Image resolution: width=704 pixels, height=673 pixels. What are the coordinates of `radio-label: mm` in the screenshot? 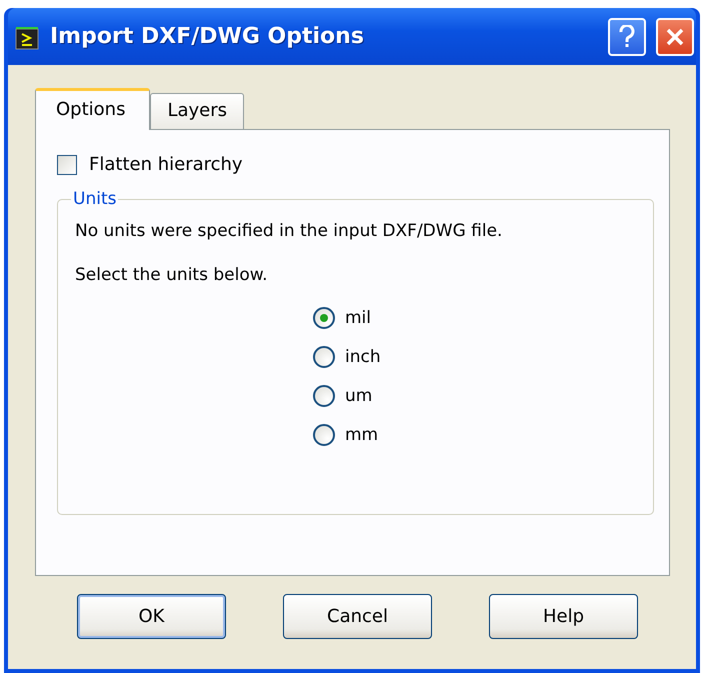 It's located at (361, 435).